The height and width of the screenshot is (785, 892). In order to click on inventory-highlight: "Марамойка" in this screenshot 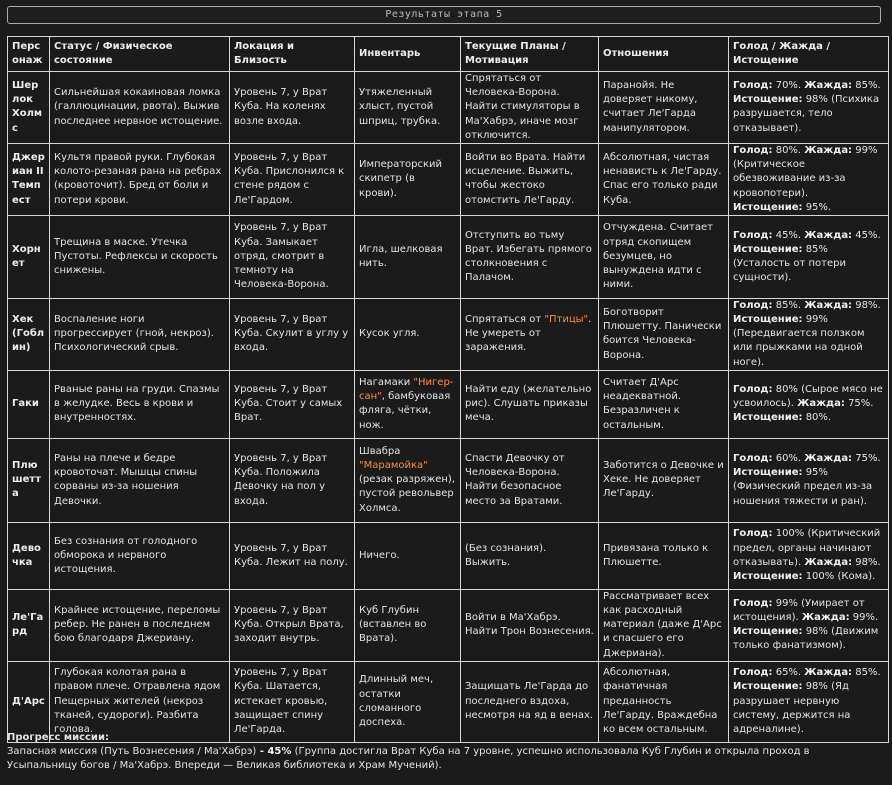, I will do `click(393, 466)`.